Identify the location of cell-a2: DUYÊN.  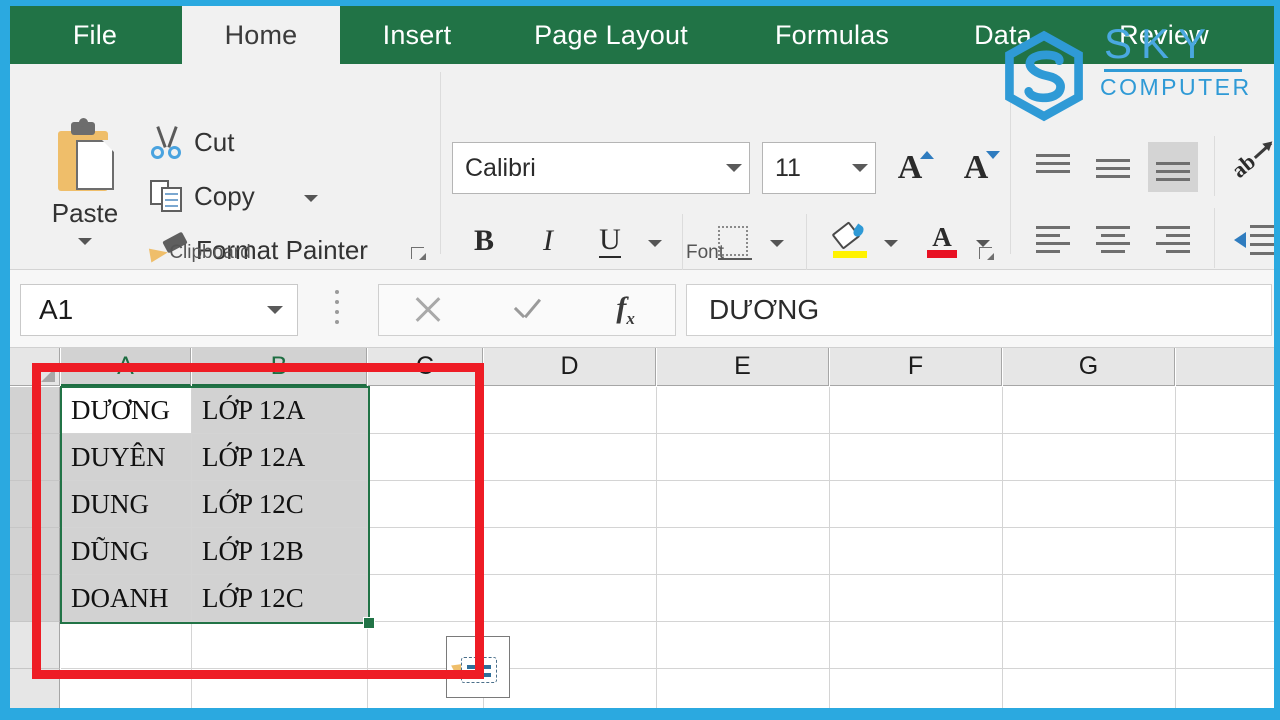
(126, 457).